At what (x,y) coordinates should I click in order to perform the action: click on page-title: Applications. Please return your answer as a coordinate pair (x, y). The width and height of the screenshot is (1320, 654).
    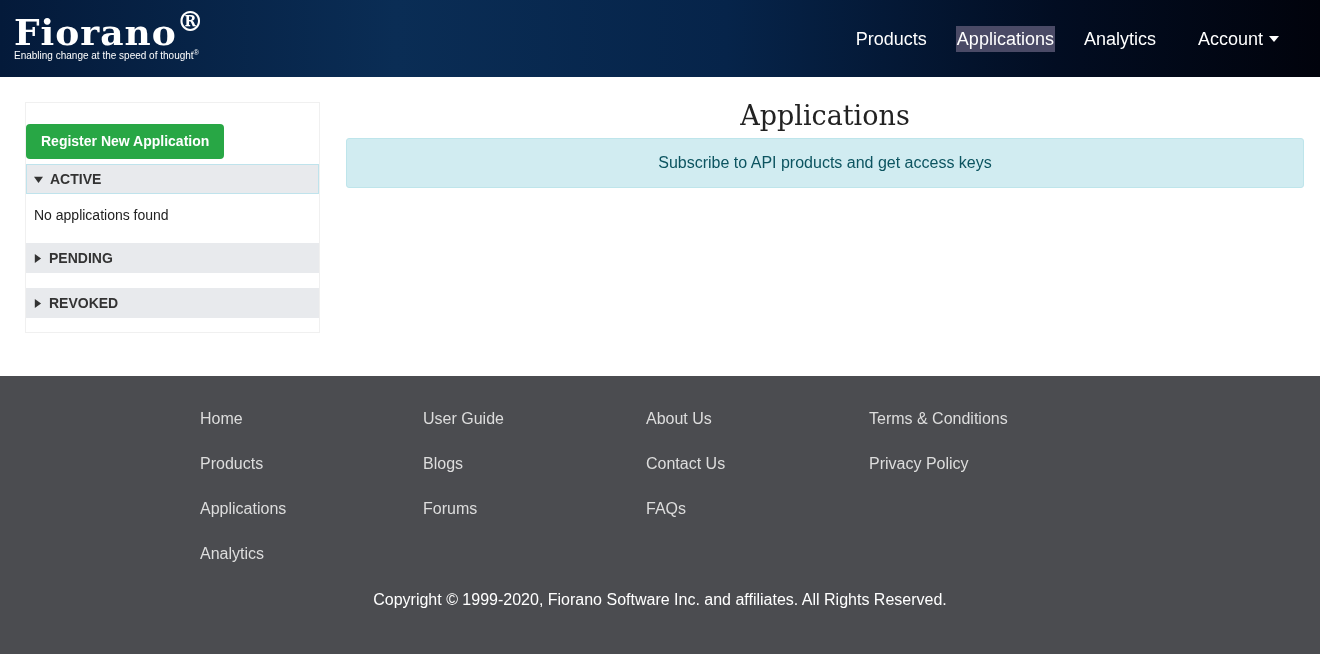
    Looking at the image, I should click on (825, 116).